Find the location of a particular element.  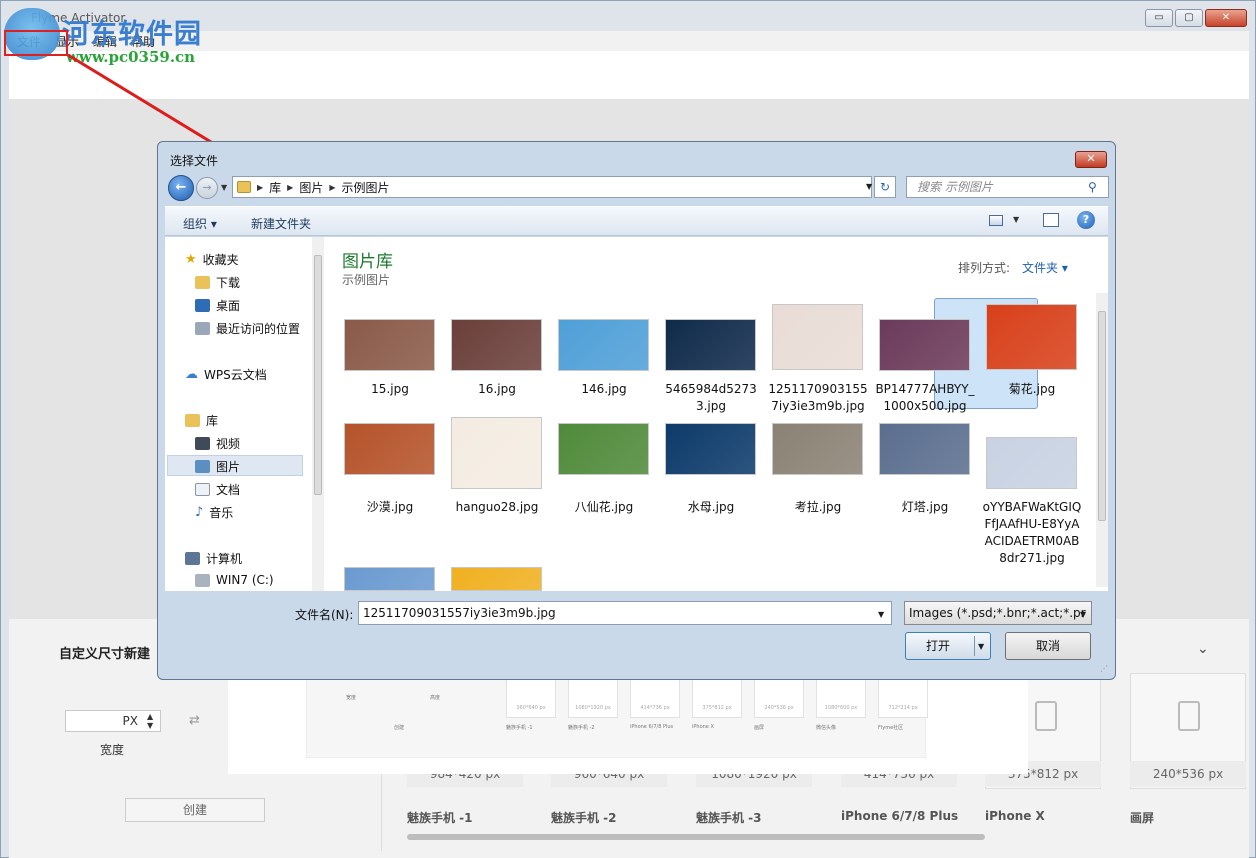

nav-library: 库 is located at coordinates (201, 420).